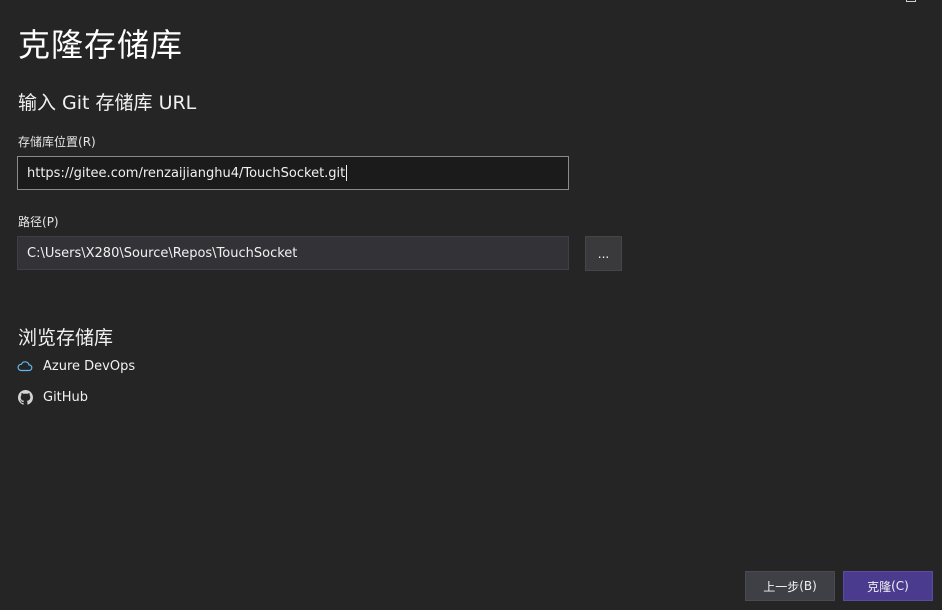 Image resolution: width=942 pixels, height=610 pixels. Describe the element at coordinates (781, 586) in the screenshot. I see `back-button-label: 上一步` at that location.